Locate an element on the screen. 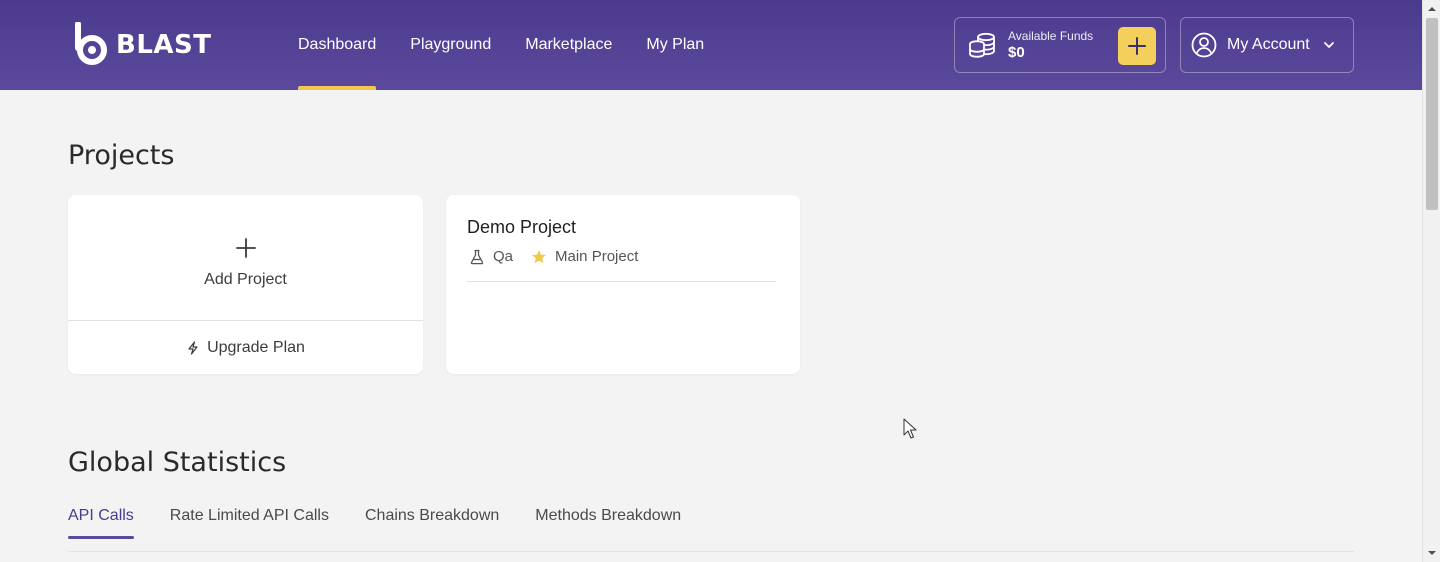  add-project-label: Add Project is located at coordinates (245, 279).